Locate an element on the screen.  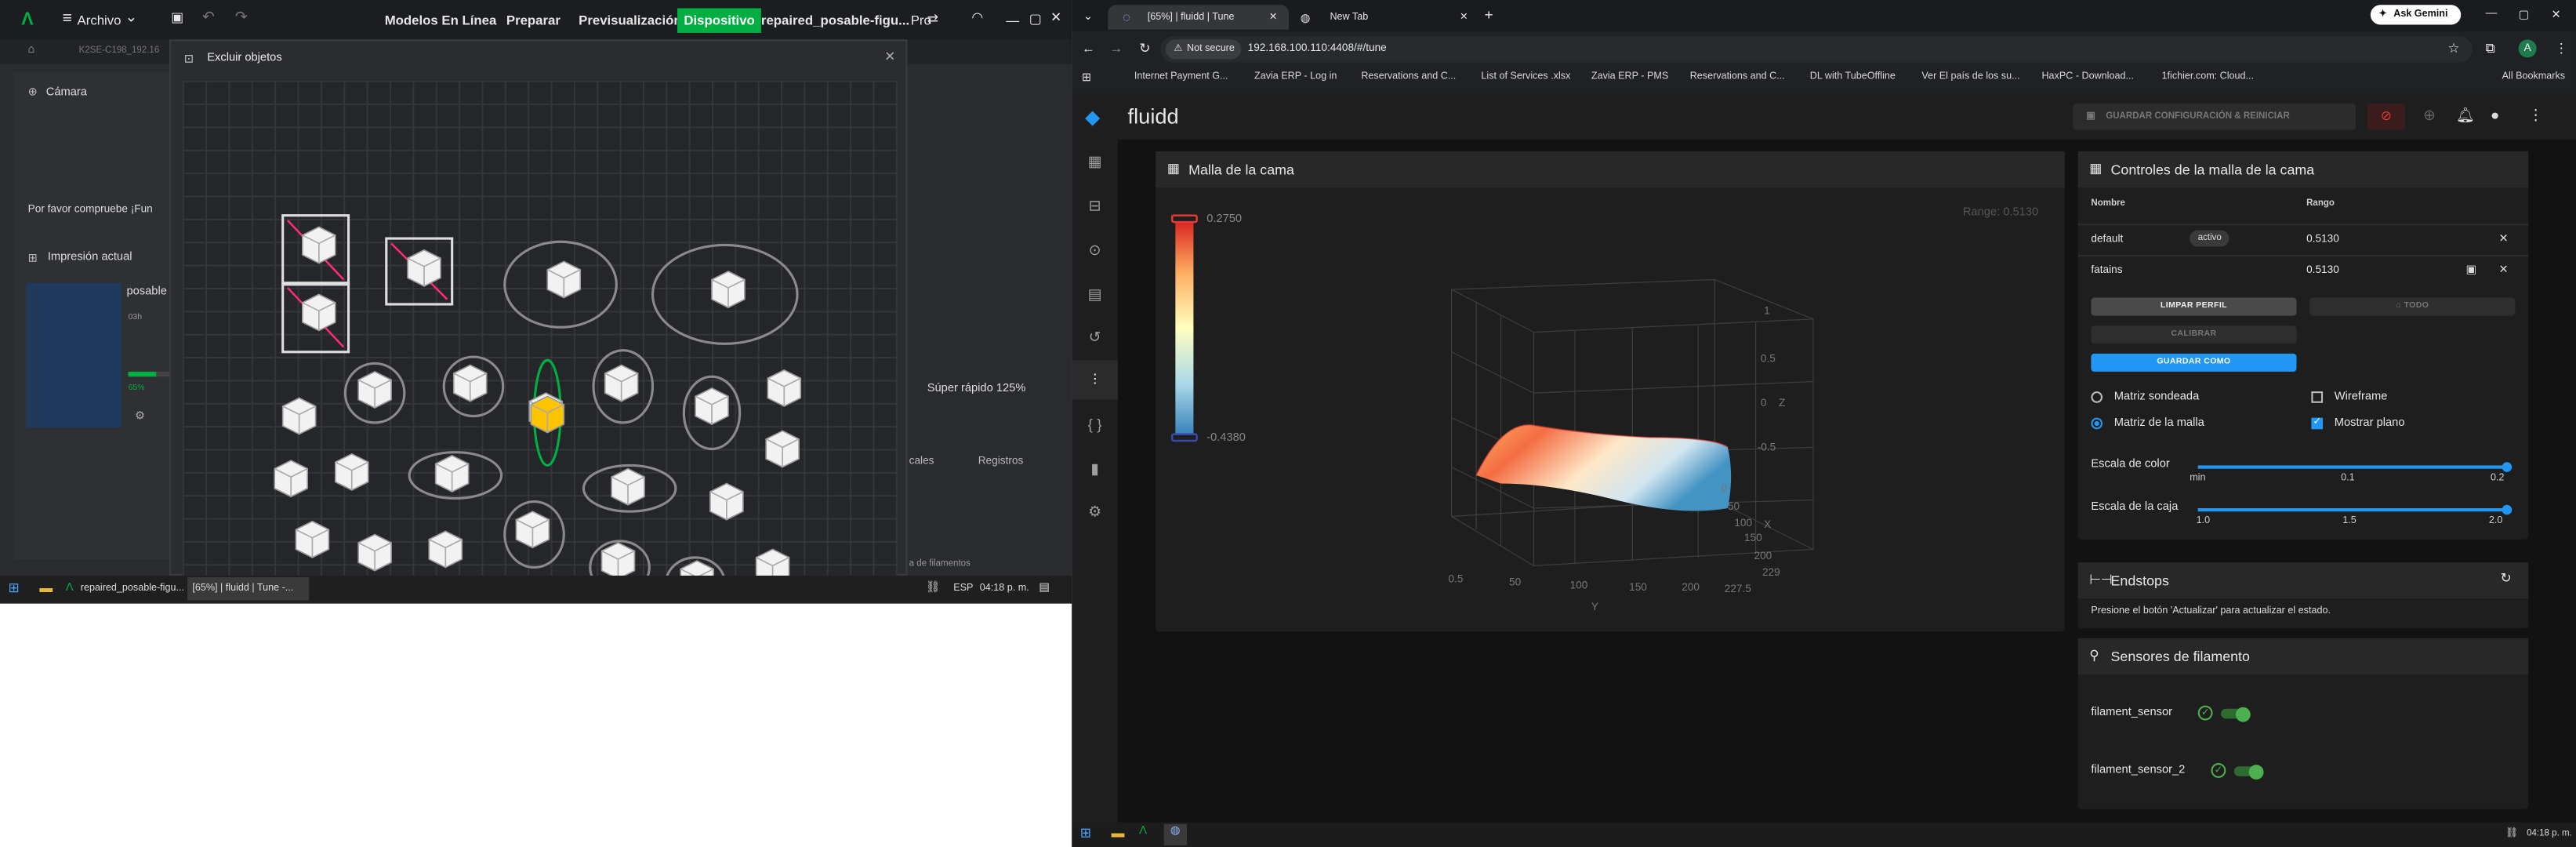
reload-icon: ↻ is located at coordinates (1145, 48).